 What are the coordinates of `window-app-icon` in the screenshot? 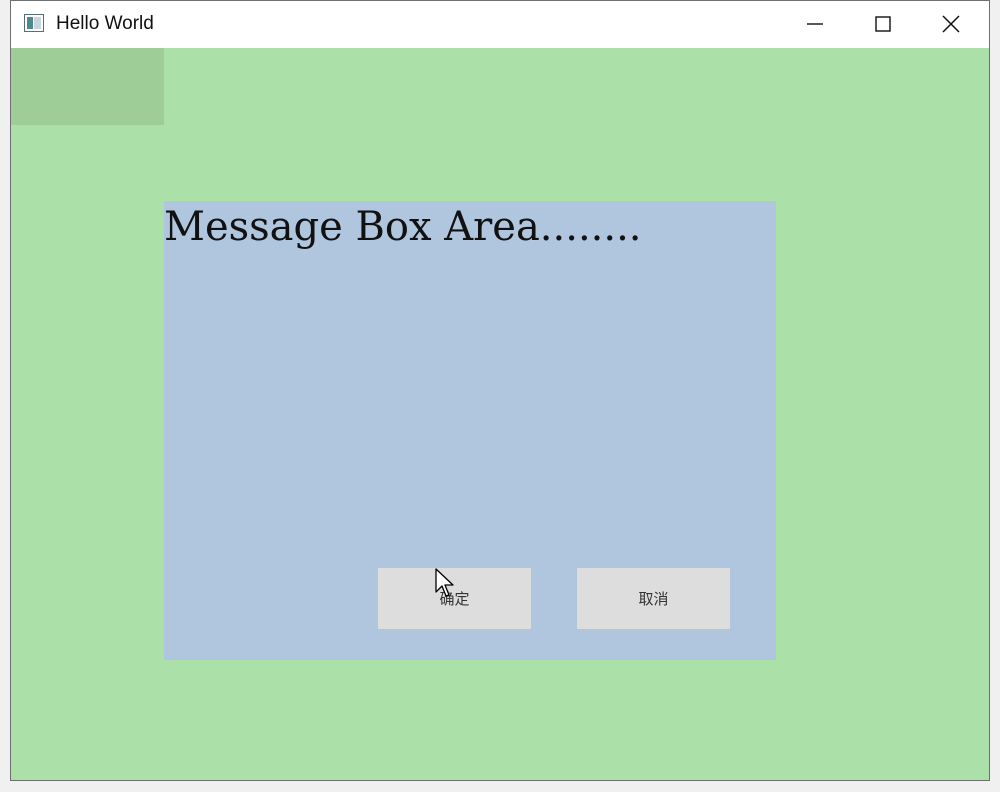 It's located at (34, 23).